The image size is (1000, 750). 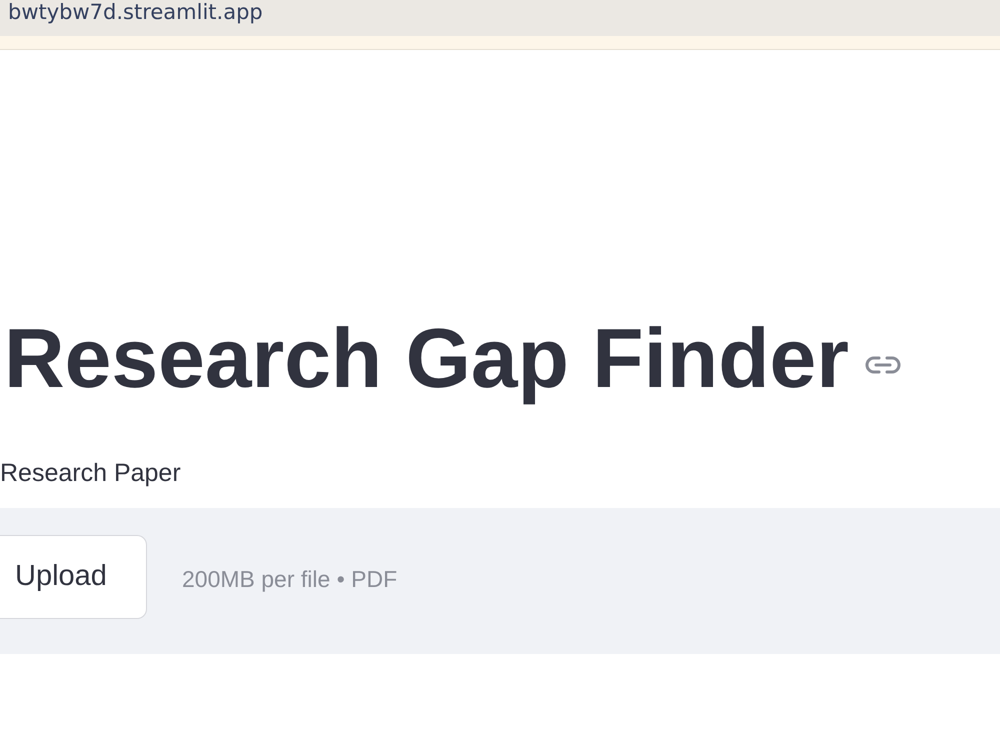 I want to click on file-limit-hint: 200MB per file • PDF, so click(x=290, y=579).